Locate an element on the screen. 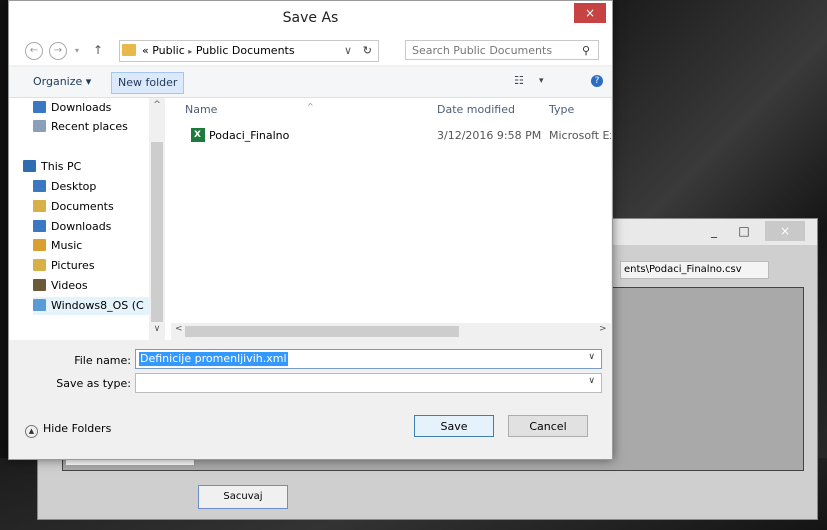 This screenshot has width=827, height=530. nav-item-label: Windows8_OS (C is located at coordinates (97, 305).